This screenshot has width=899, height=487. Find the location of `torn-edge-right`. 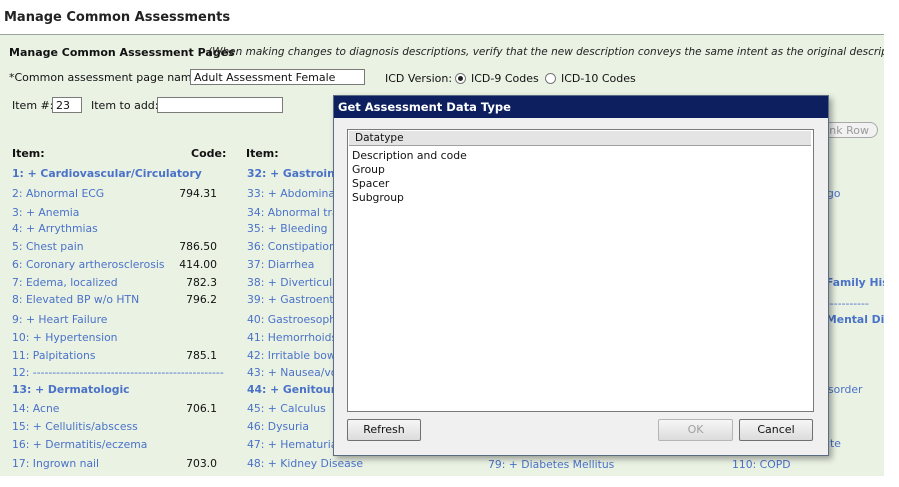

torn-edge-right is located at coordinates (891, 243).